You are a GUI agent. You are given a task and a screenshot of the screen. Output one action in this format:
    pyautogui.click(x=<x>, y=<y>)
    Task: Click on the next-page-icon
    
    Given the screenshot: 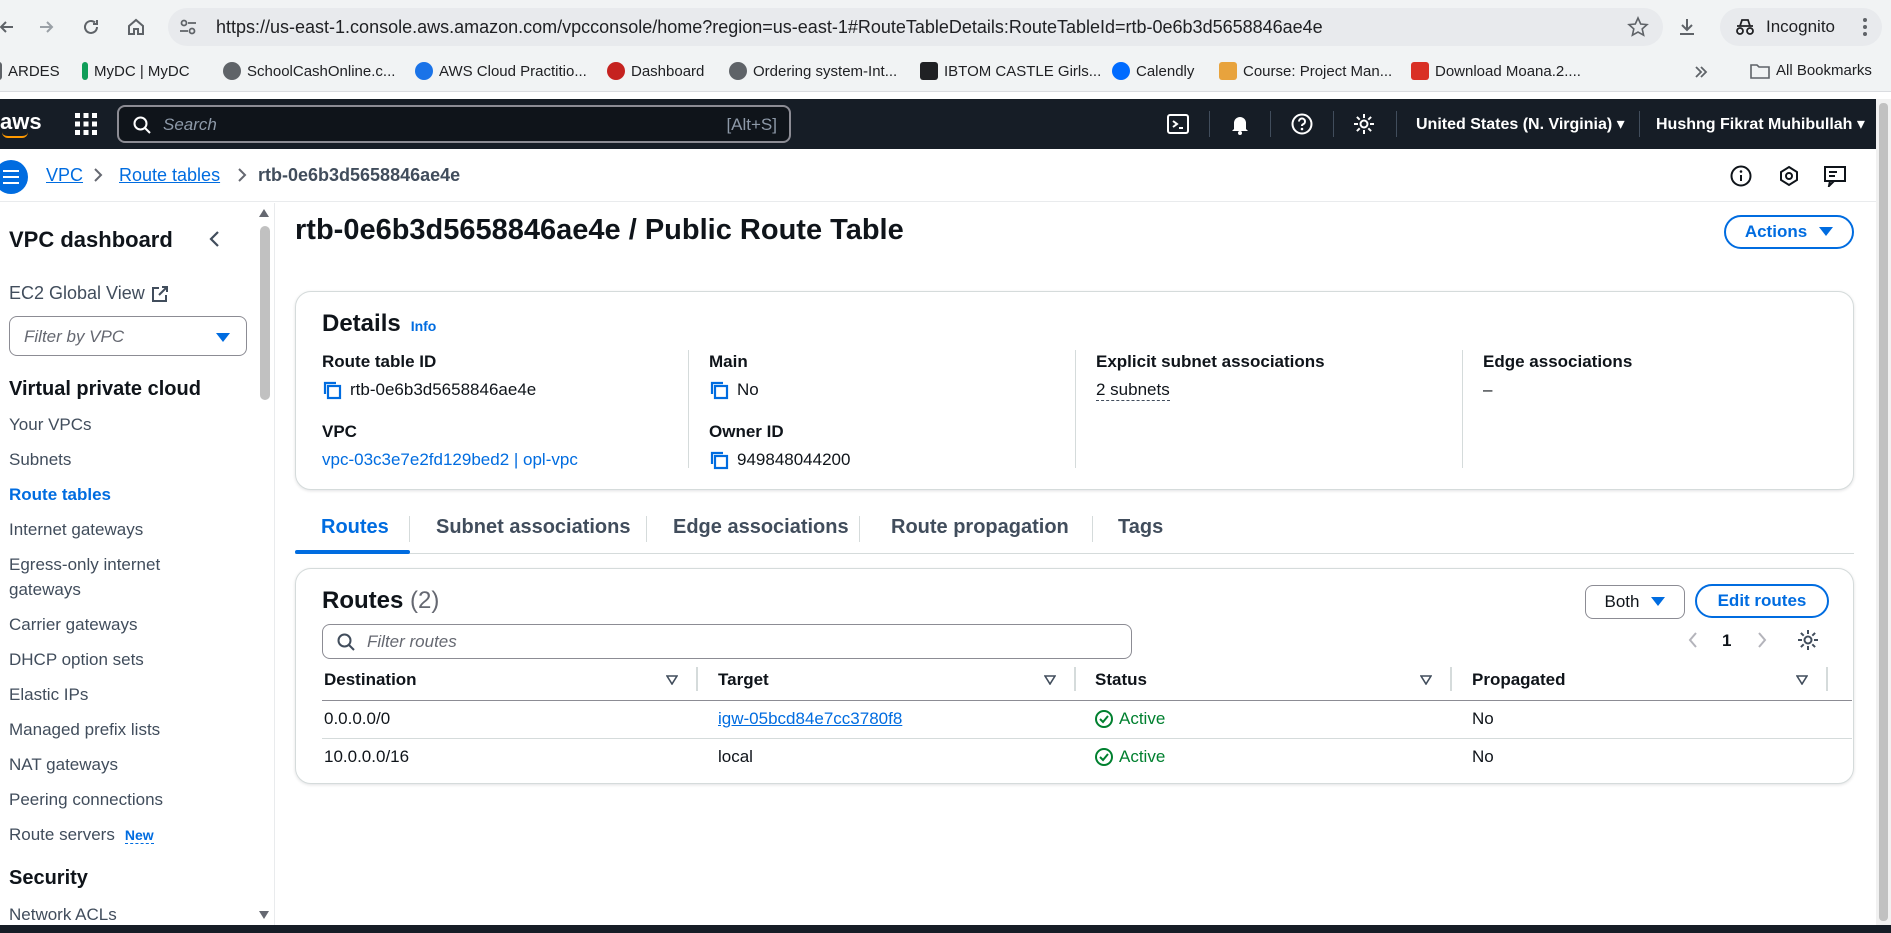 What is the action you would take?
    pyautogui.click(x=1762, y=640)
    